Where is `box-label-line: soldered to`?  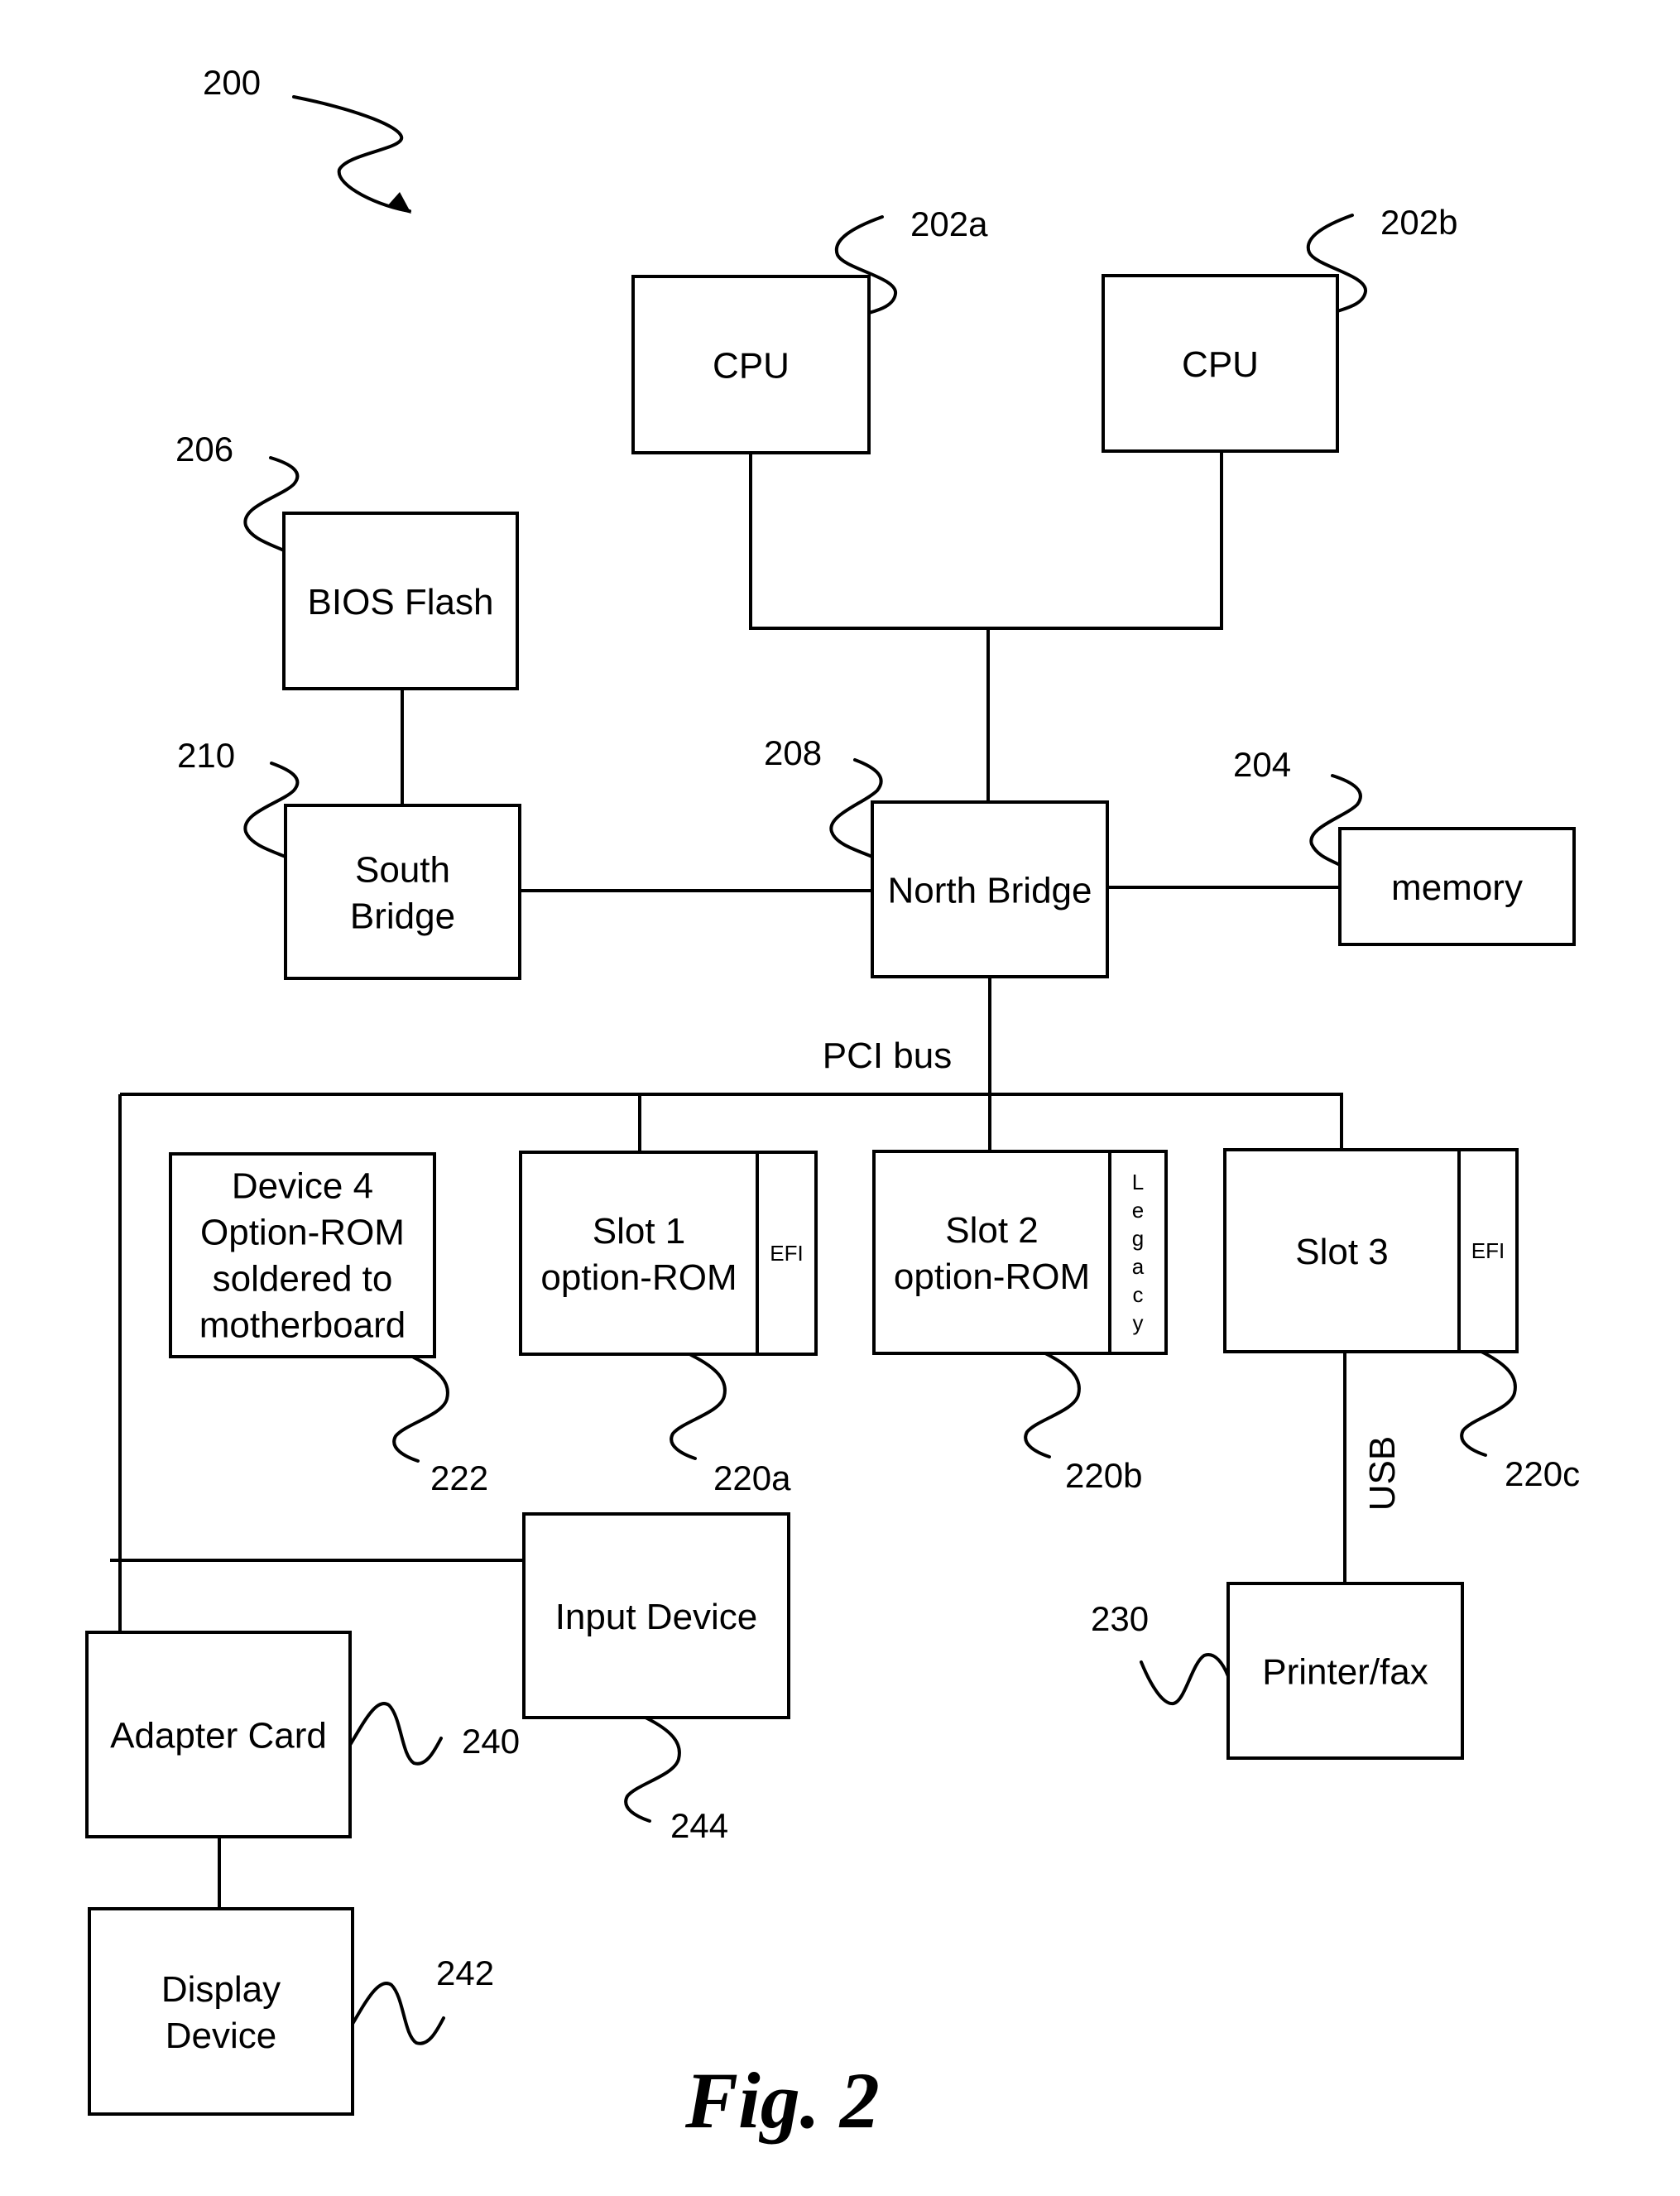
box-label-line: soldered to is located at coordinates (303, 1279).